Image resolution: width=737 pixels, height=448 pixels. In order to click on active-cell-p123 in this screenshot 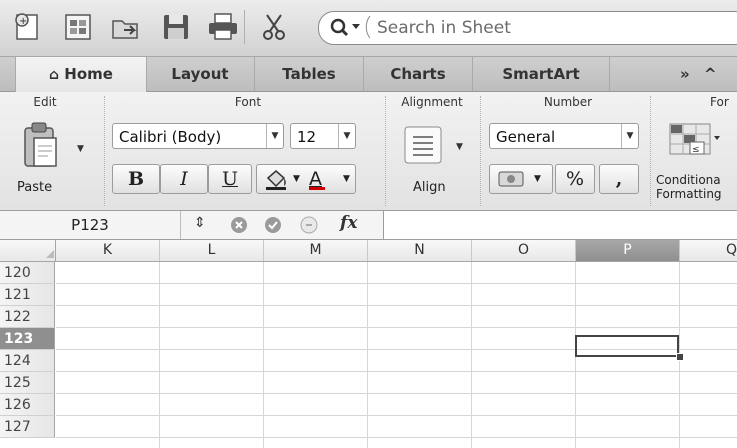, I will do `click(627, 346)`.